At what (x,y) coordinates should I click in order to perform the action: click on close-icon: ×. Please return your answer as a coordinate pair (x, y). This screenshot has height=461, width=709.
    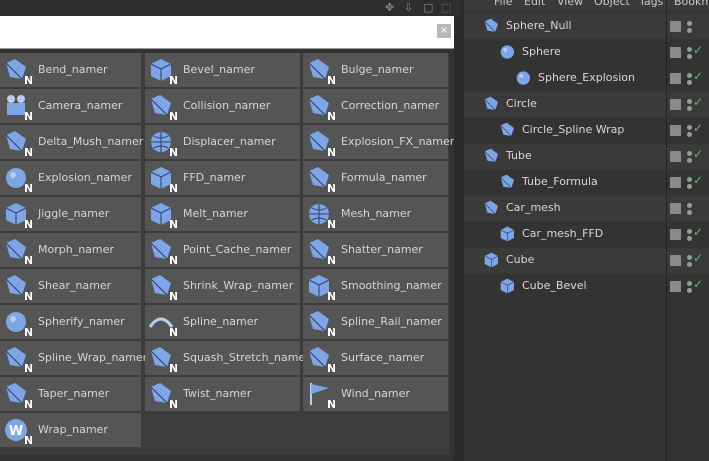
    Looking at the image, I should click on (444, 31).